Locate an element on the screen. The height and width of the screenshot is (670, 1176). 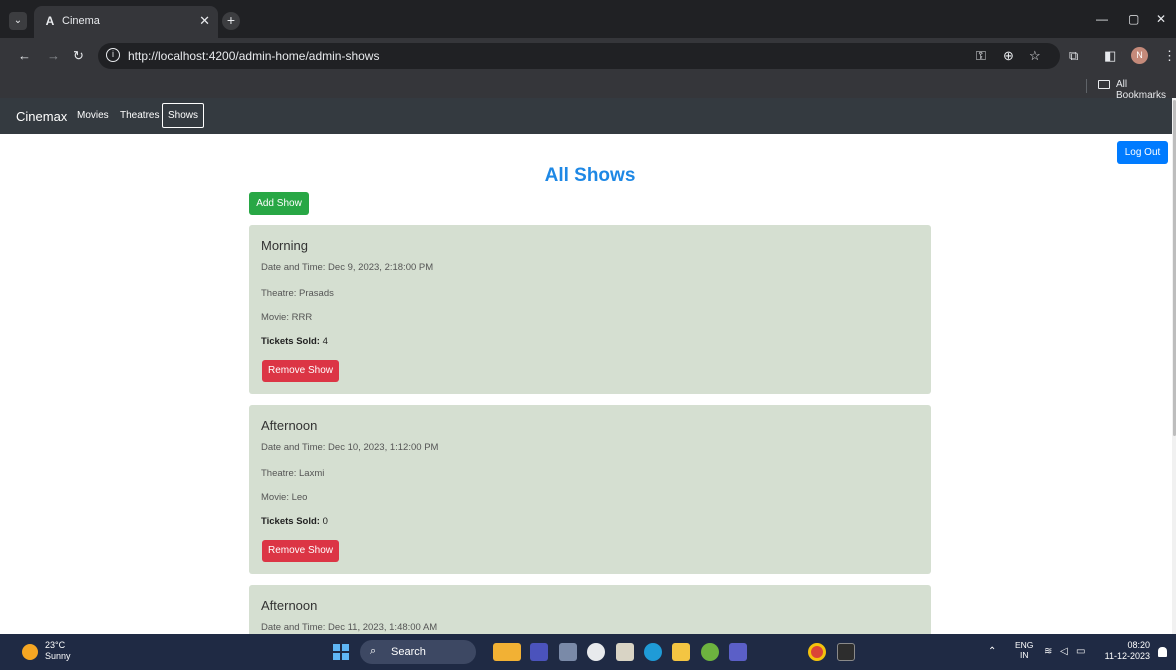
tickets-sold-value: 0 is located at coordinates (325, 521).